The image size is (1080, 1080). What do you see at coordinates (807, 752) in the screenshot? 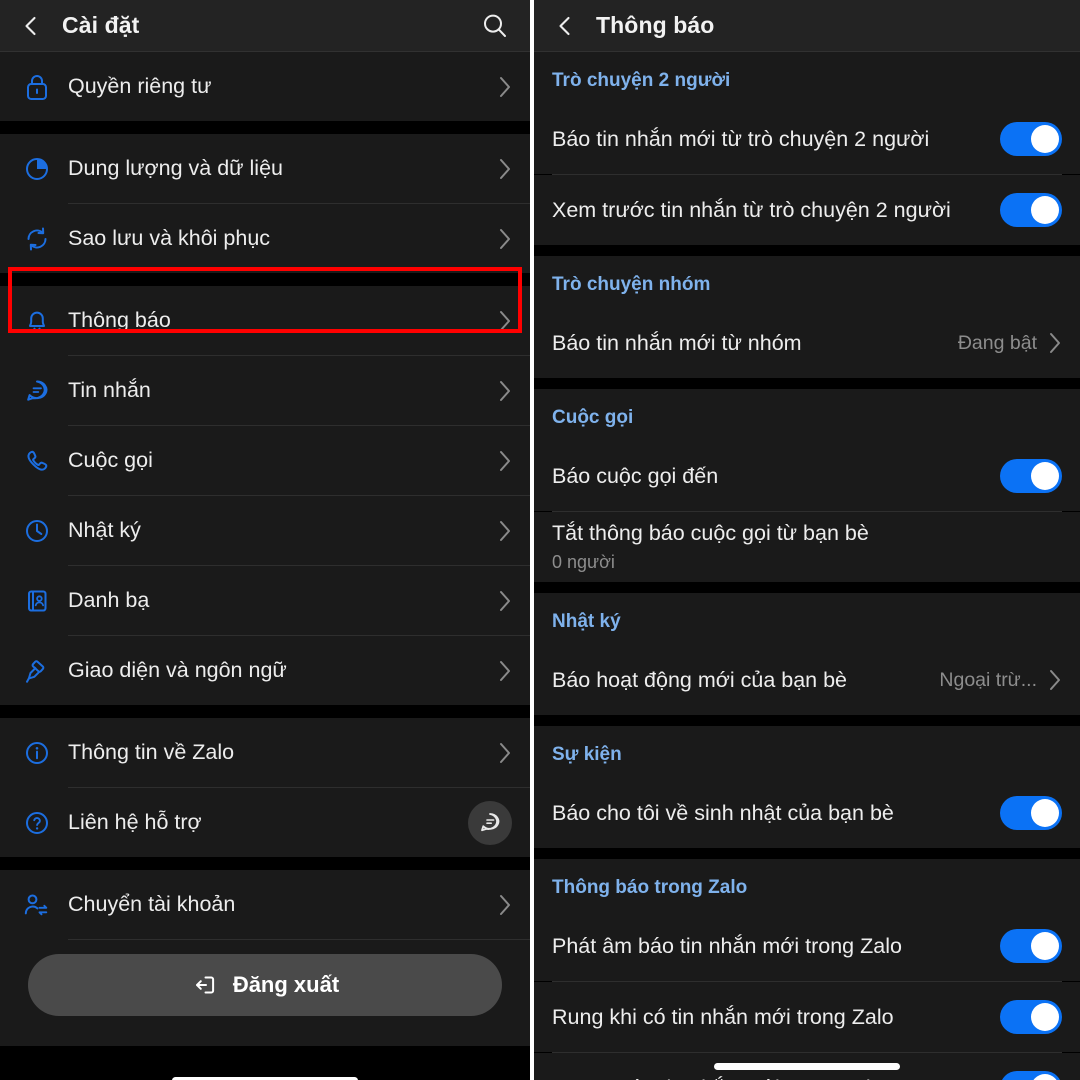
I see `section-header: Sự kiện` at bounding box center [807, 752].